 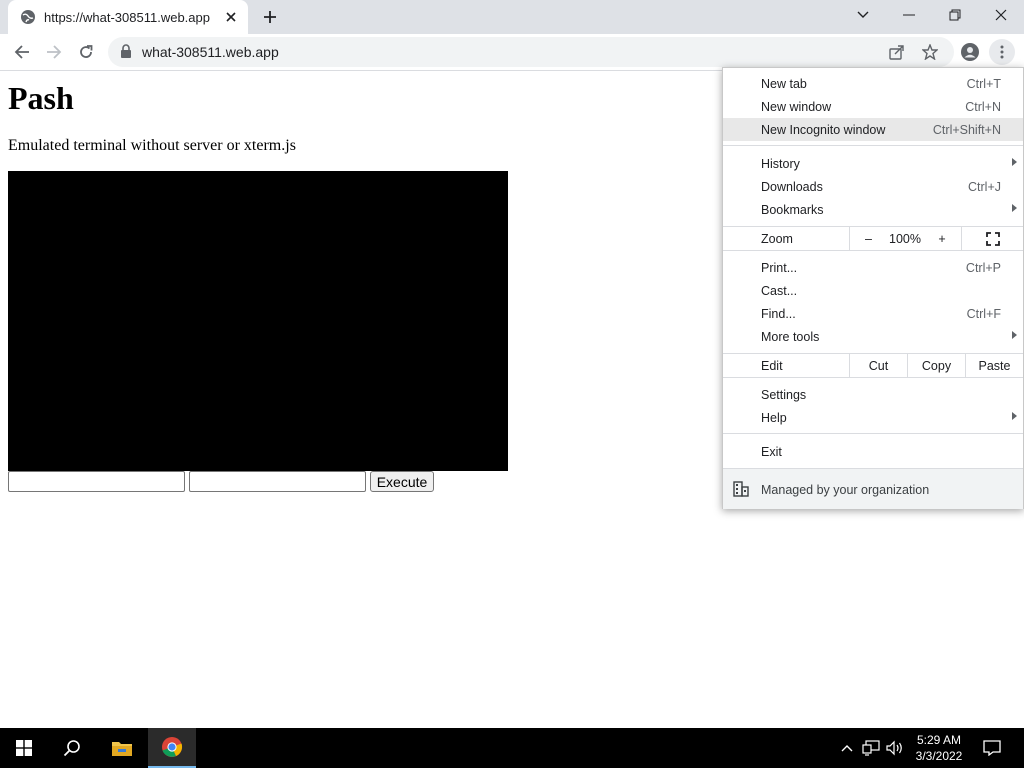 What do you see at coordinates (983, 313) in the screenshot?
I see `menu-shortcut: Ctrl+F` at bounding box center [983, 313].